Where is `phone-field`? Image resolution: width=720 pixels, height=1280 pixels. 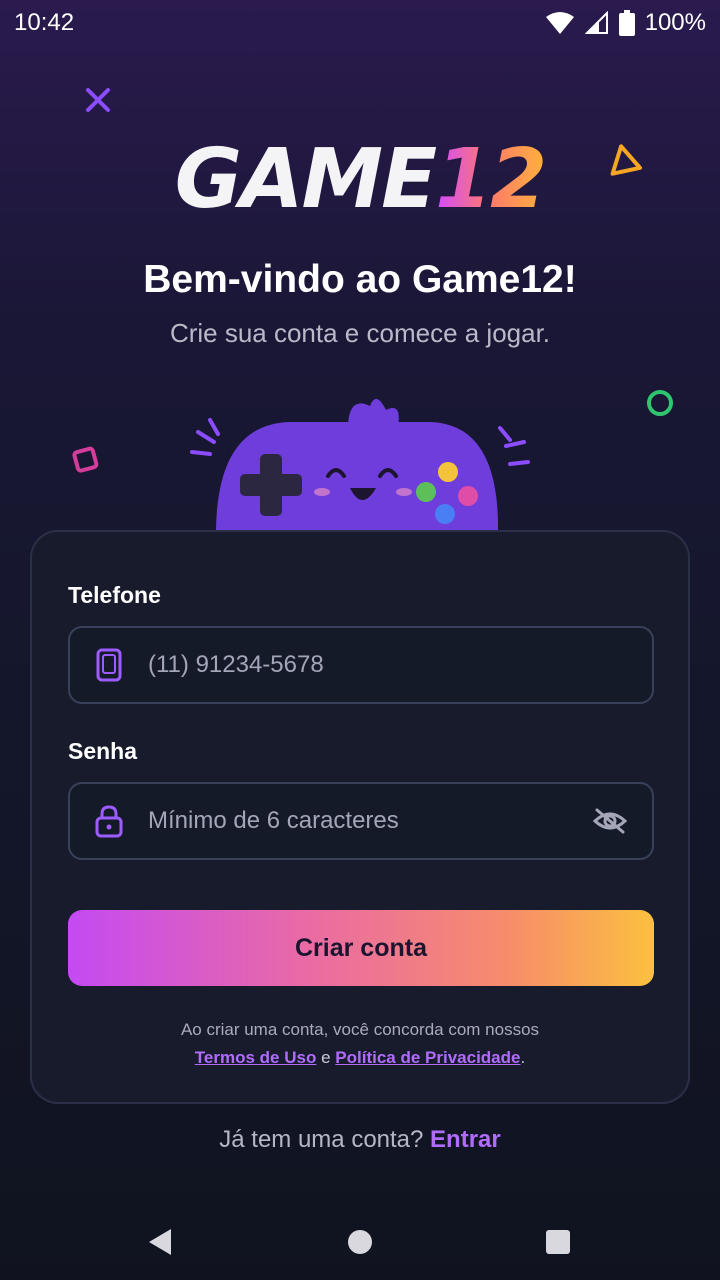
phone-field is located at coordinates (361, 665).